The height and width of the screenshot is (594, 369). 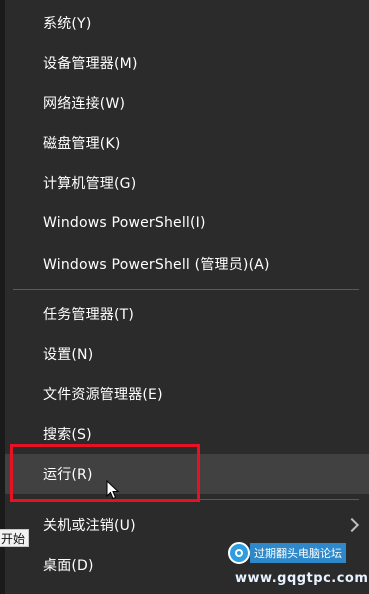 What do you see at coordinates (68, 475) in the screenshot?
I see `menu-item-label: 运行(R)` at bounding box center [68, 475].